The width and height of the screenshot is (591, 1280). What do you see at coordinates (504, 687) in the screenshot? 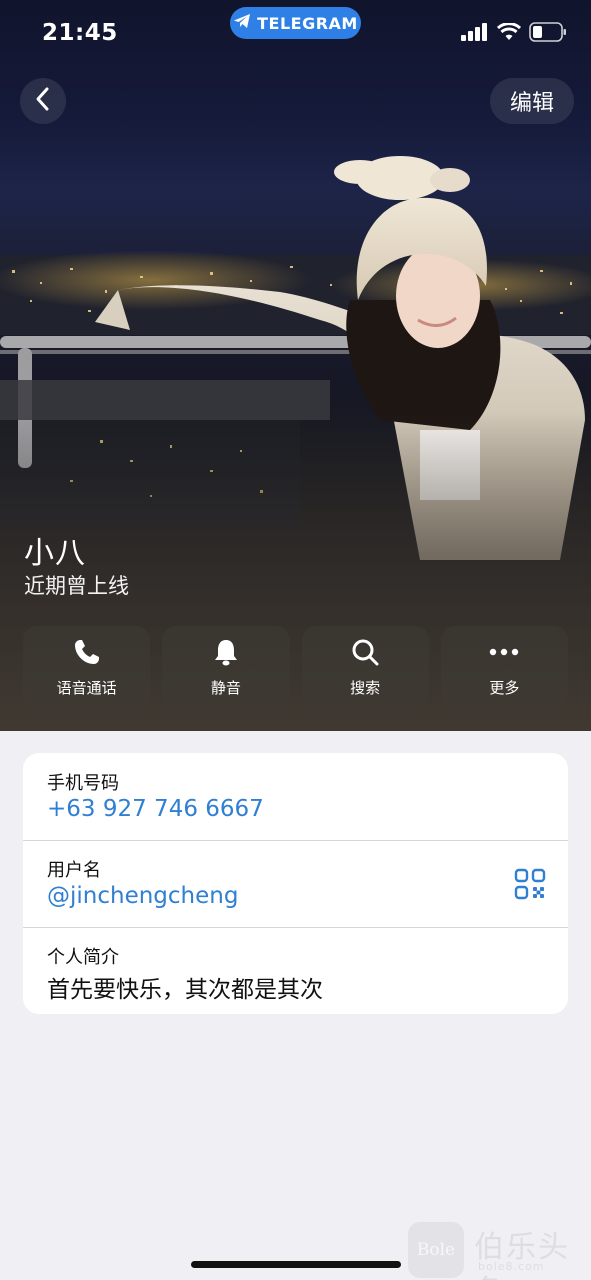
I see `more-label: 更多` at bounding box center [504, 687].